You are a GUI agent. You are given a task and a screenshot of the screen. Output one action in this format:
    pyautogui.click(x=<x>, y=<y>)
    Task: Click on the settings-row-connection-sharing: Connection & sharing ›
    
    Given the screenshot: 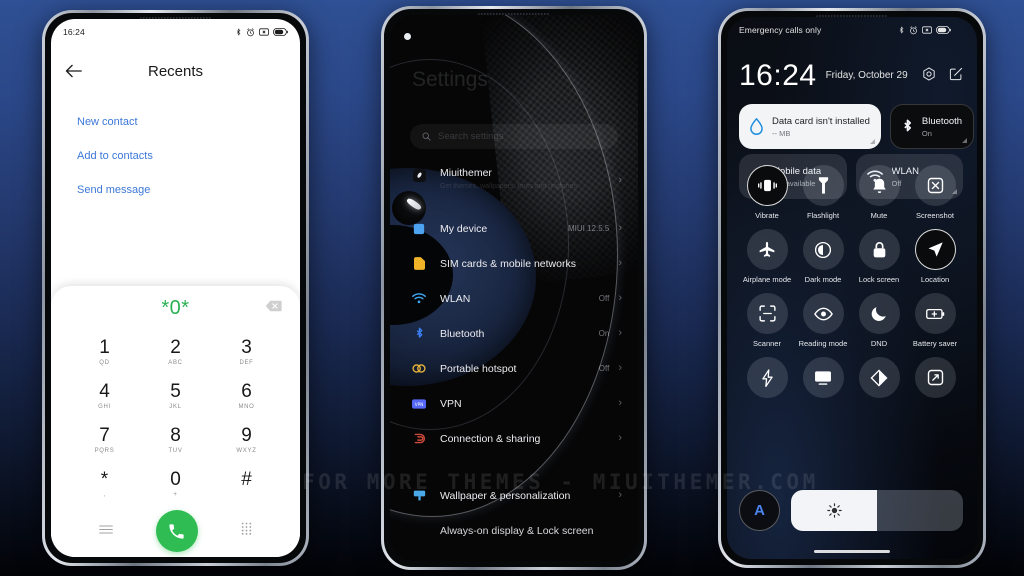 What is the action you would take?
    pyautogui.click(x=514, y=438)
    